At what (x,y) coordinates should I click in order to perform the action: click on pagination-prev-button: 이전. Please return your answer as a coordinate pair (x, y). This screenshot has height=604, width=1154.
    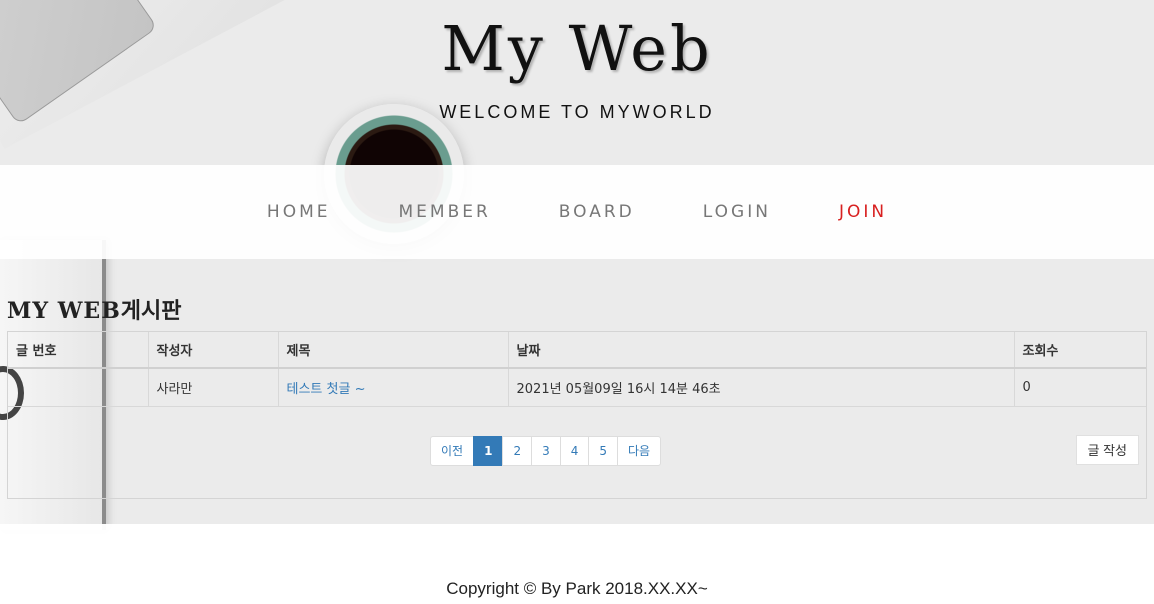
    Looking at the image, I should click on (452, 450).